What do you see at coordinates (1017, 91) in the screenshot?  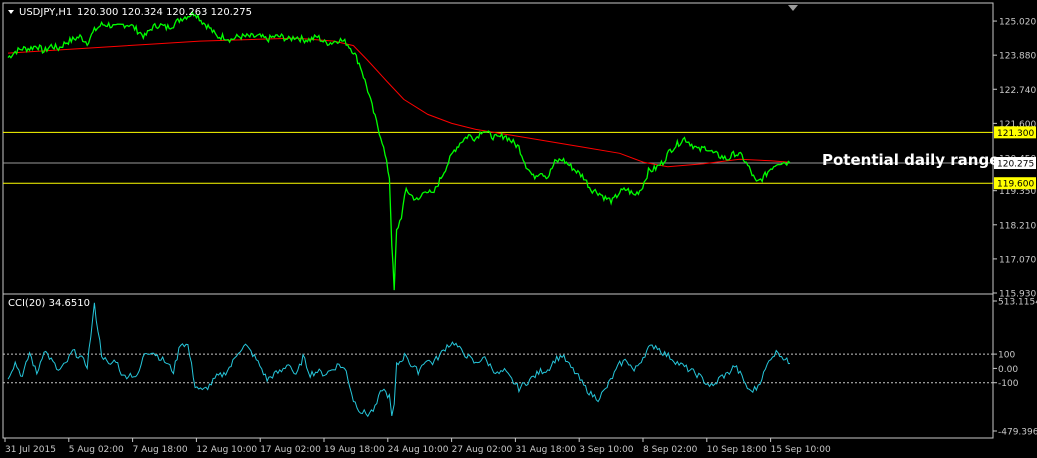 I see `price-tick-label: 122.740` at bounding box center [1017, 91].